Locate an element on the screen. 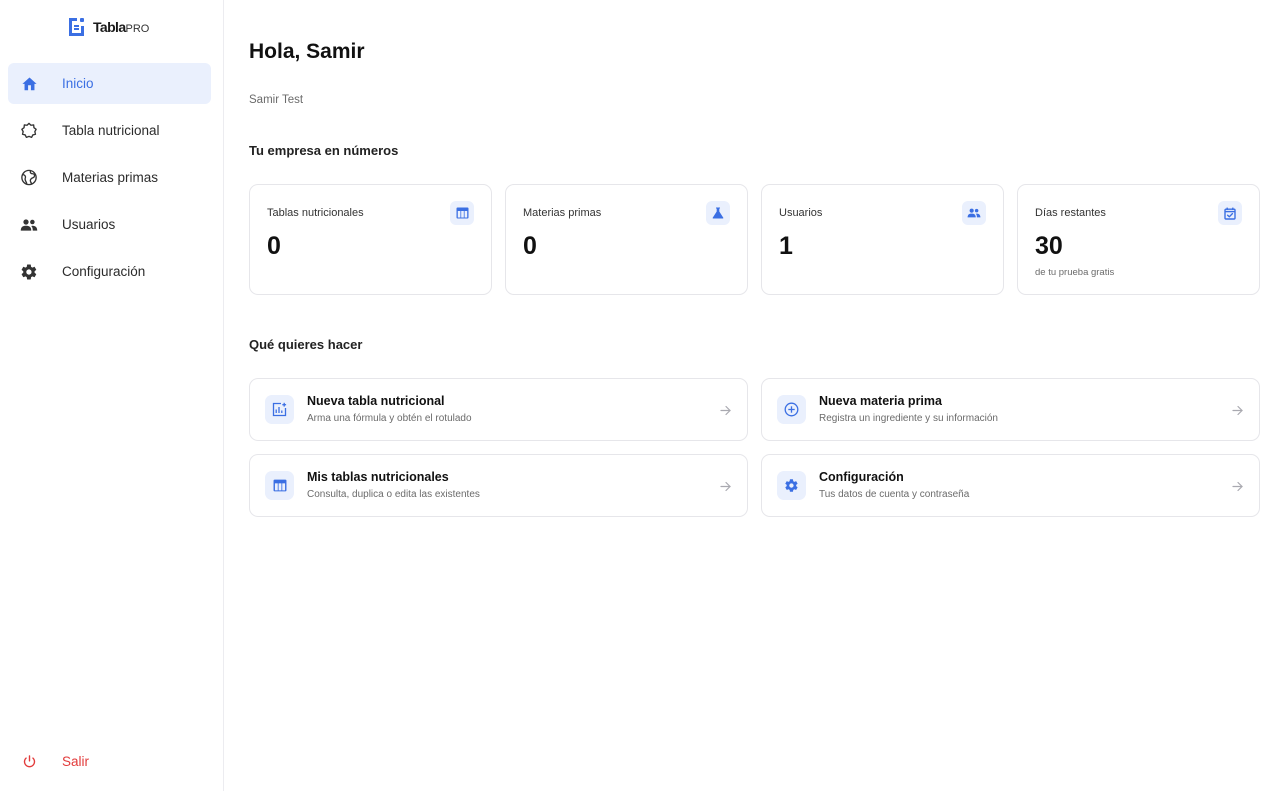 This screenshot has width=1280, height=791. brand-name: Tabla is located at coordinates (109, 27).